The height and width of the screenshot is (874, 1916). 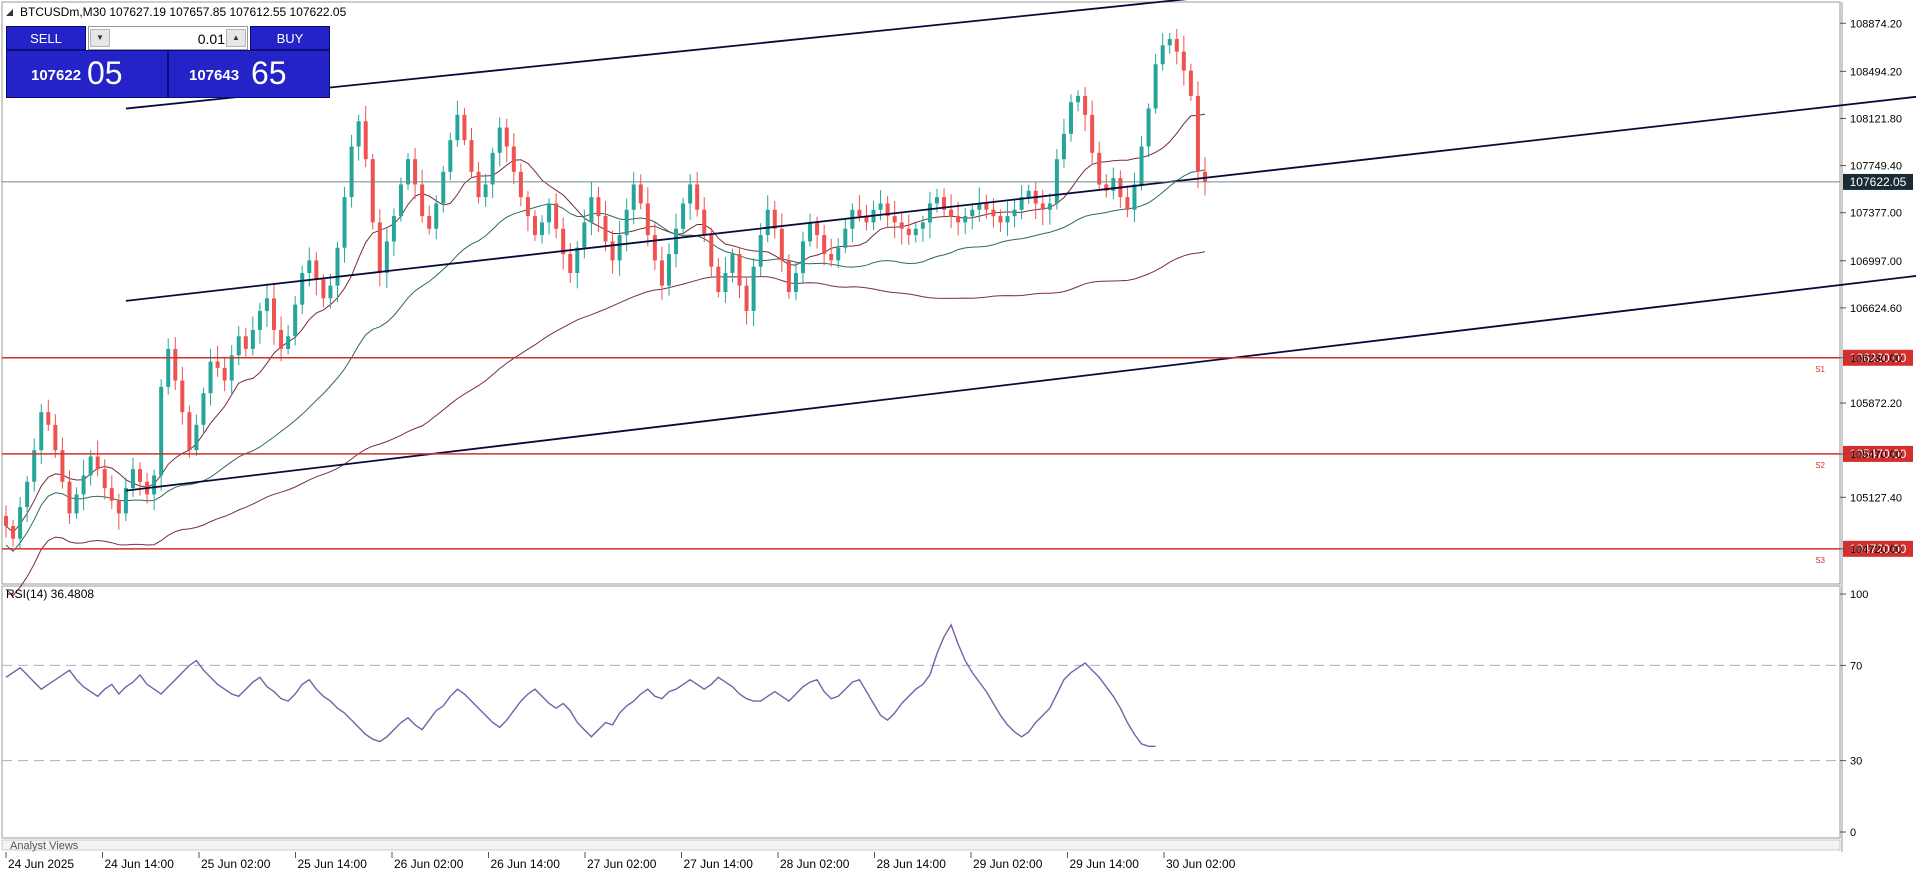 What do you see at coordinates (1856, 762) in the screenshot?
I see `rsi-tick-label: 30` at bounding box center [1856, 762].